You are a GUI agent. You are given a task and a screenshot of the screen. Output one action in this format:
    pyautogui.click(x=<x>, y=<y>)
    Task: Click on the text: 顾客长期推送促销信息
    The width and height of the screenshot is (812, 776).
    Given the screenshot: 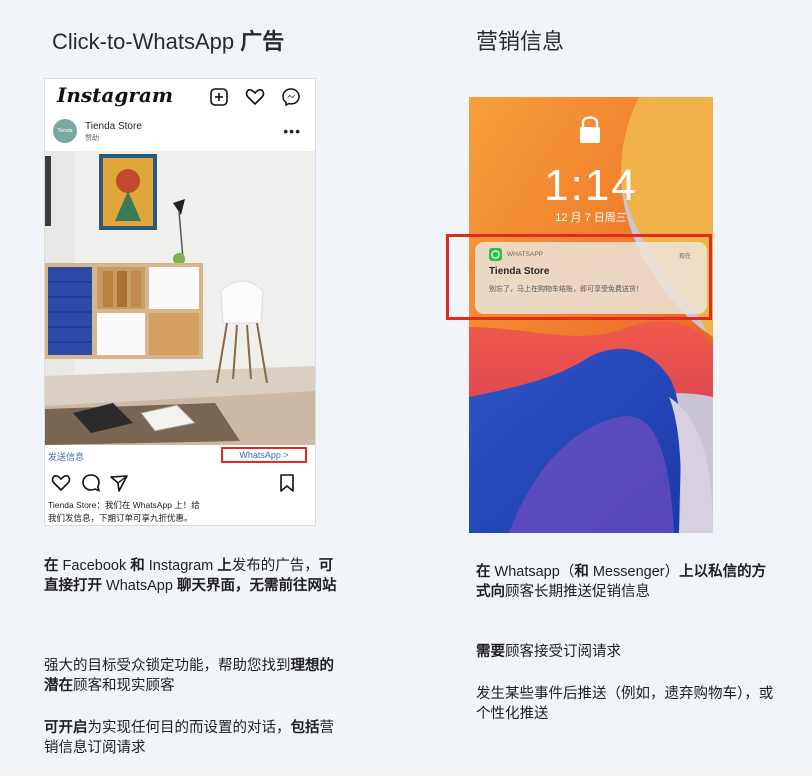 What is the action you would take?
    pyautogui.click(x=577, y=592)
    